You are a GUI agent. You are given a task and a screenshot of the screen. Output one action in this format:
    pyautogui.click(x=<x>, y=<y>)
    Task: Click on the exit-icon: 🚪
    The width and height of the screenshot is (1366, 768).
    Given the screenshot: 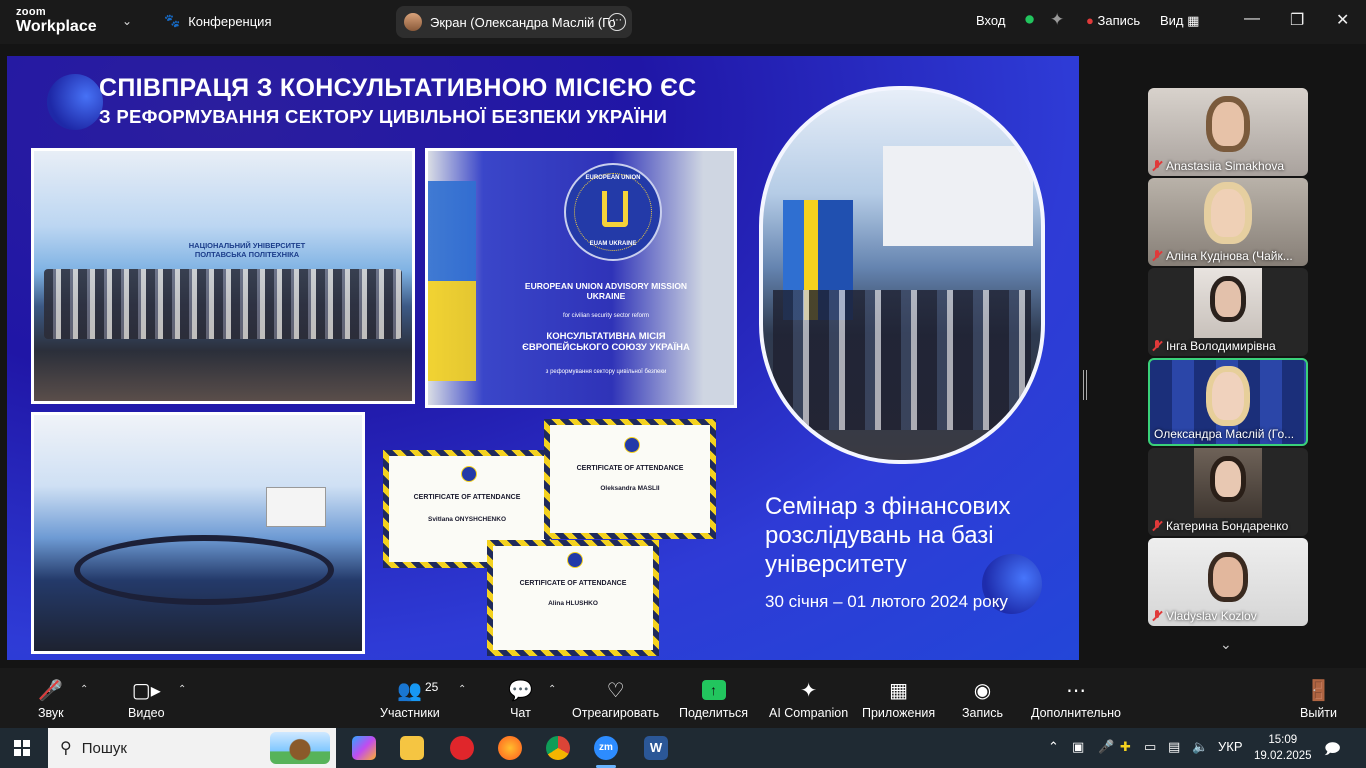 What is the action you would take?
    pyautogui.click(x=1318, y=690)
    